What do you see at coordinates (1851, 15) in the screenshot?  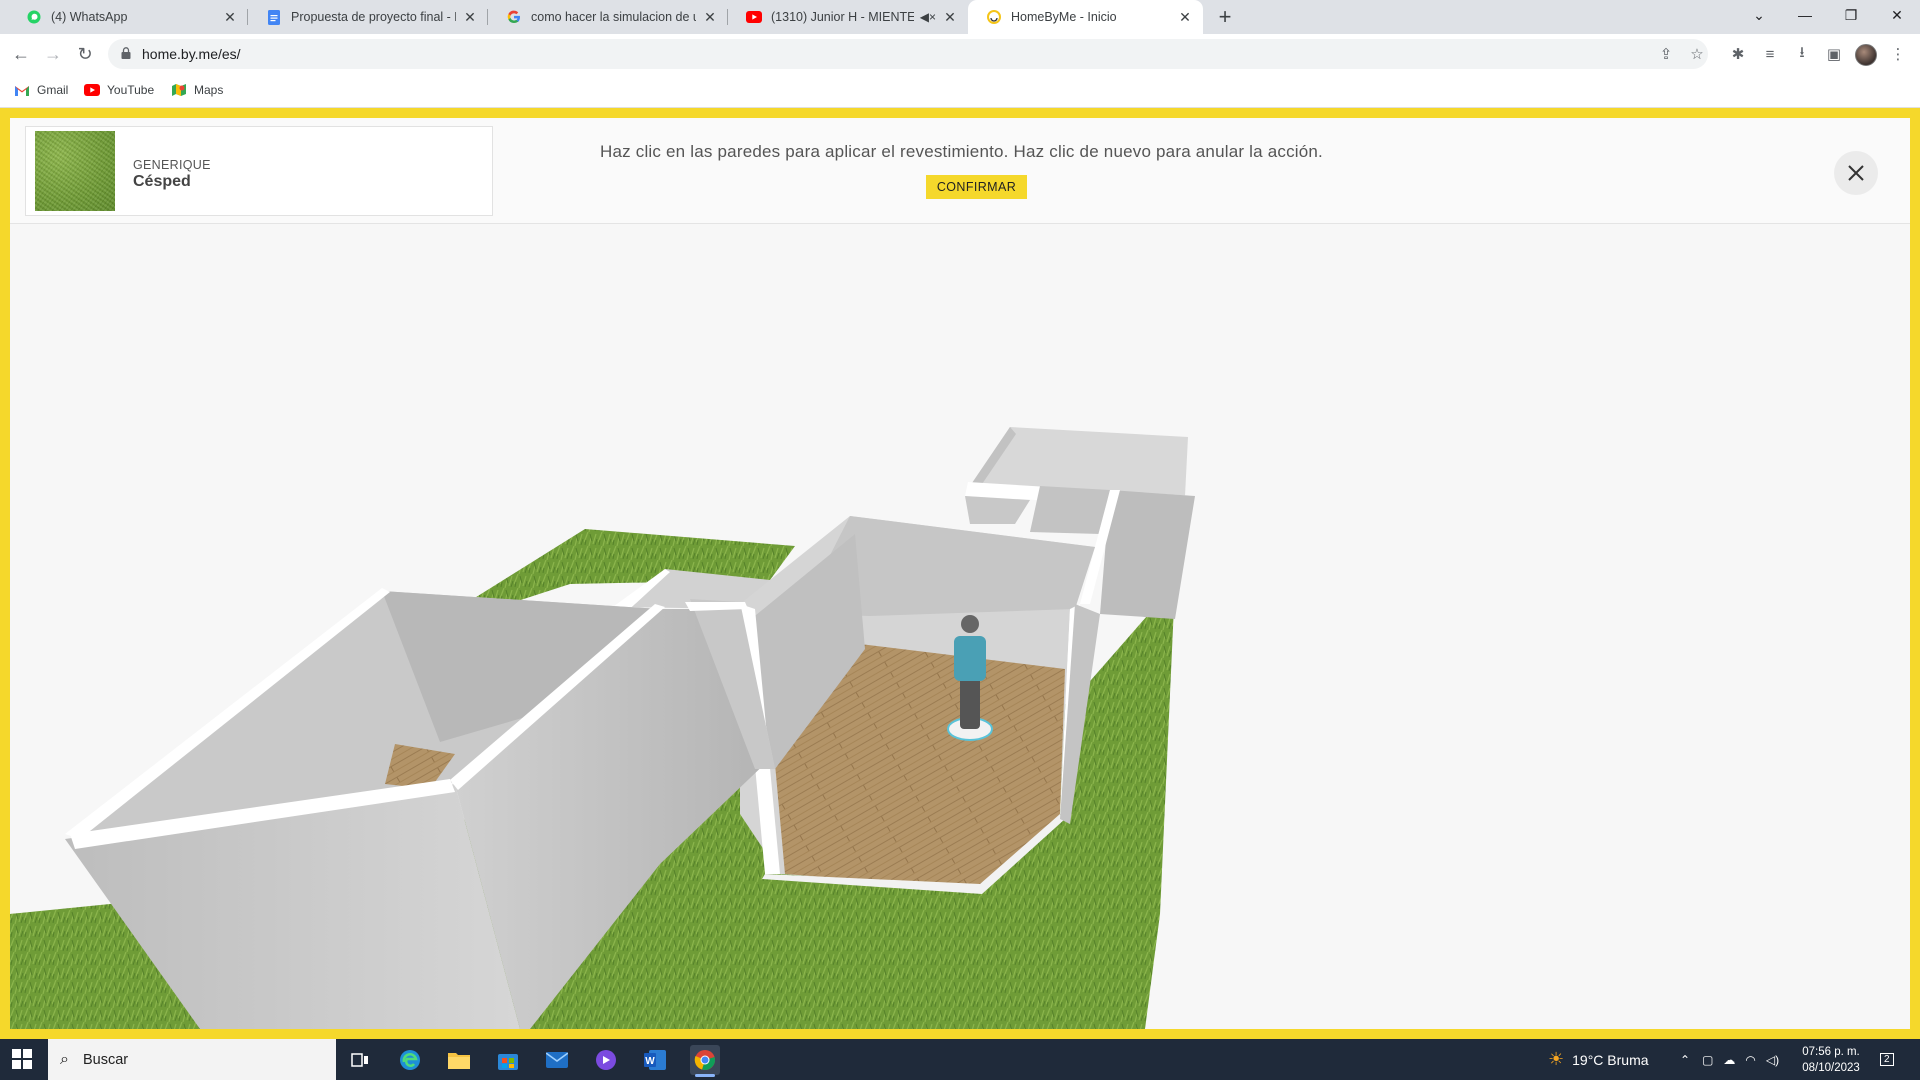 I see `restore-icon: ❐` at bounding box center [1851, 15].